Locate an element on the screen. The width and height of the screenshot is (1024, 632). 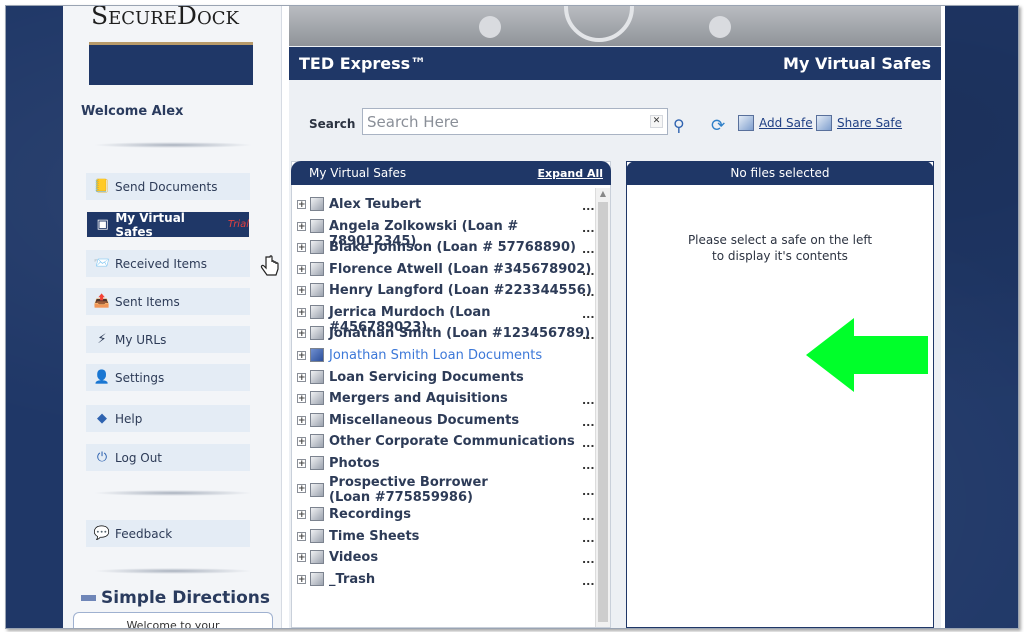
logo: SecureDock is located at coordinates (165, 17).